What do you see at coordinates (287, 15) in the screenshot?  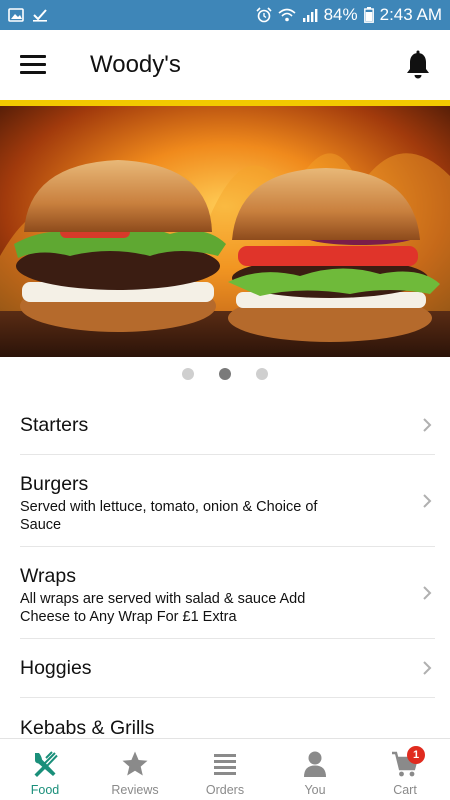 I see `wifi-icon` at bounding box center [287, 15].